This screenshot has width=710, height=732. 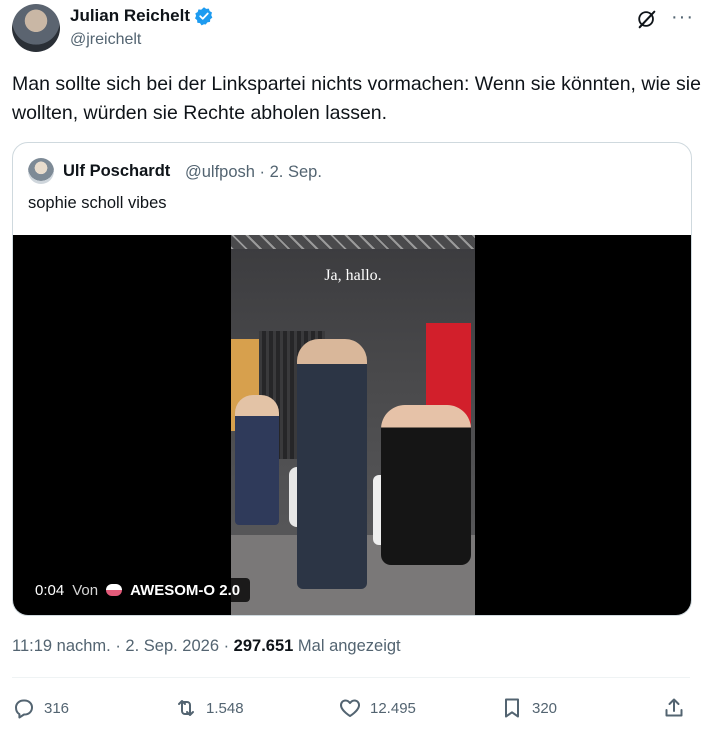 What do you see at coordinates (225, 708) in the screenshot?
I see `repost-count: 1.548` at bounding box center [225, 708].